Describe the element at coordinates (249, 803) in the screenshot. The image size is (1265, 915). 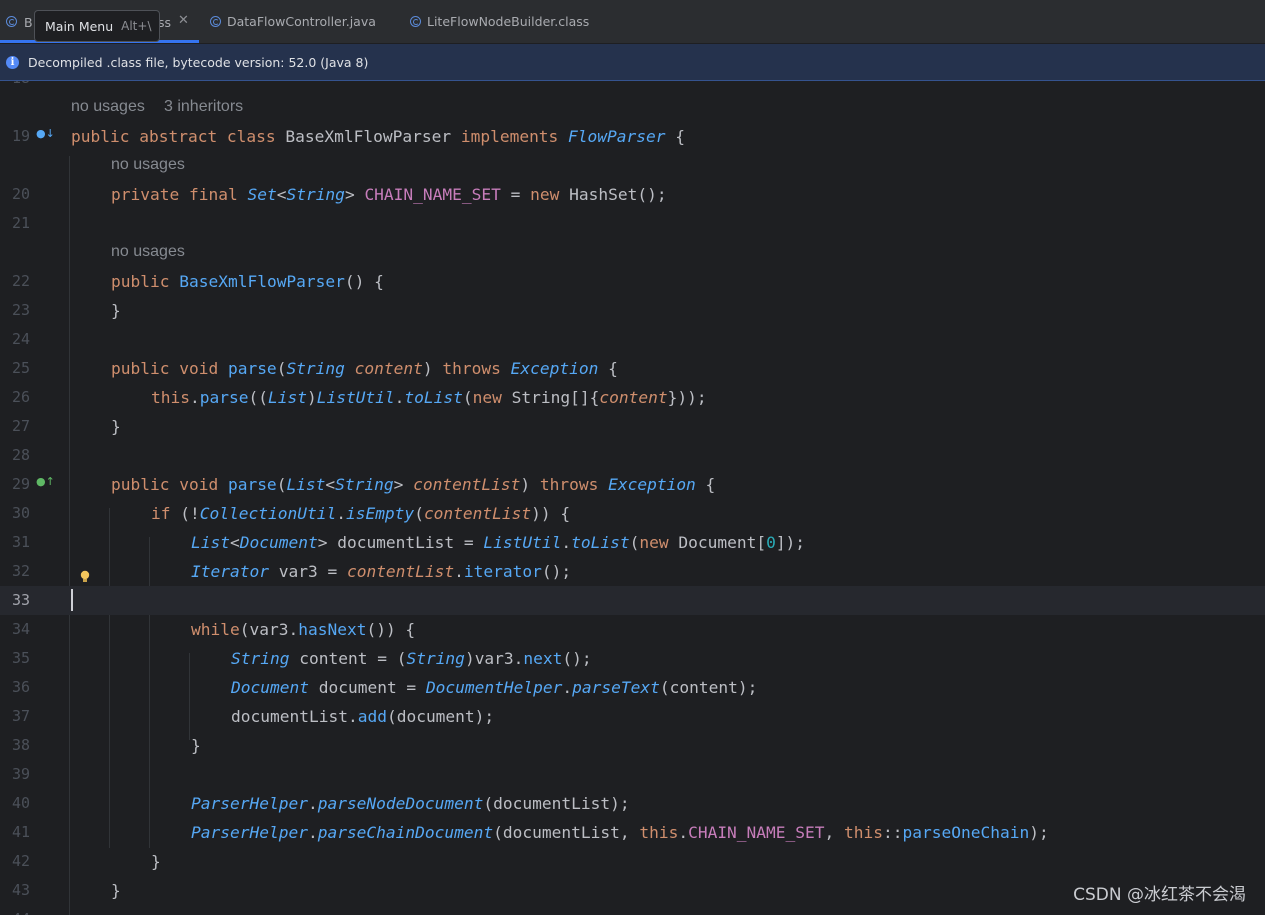
I see `code-token: ParserHelper` at that location.